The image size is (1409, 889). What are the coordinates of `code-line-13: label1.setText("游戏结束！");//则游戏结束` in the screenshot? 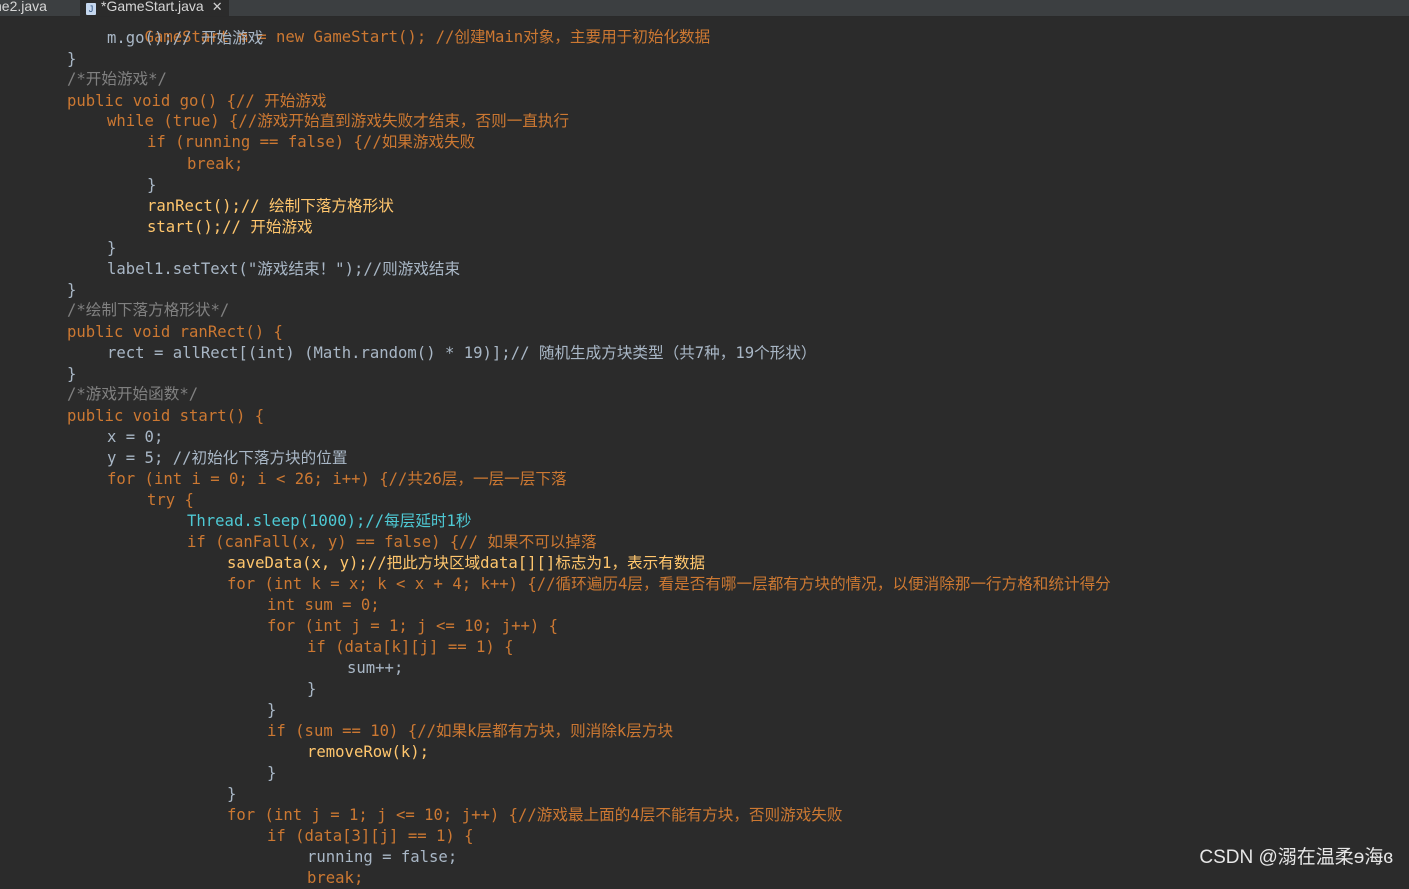 It's located at (283, 269).